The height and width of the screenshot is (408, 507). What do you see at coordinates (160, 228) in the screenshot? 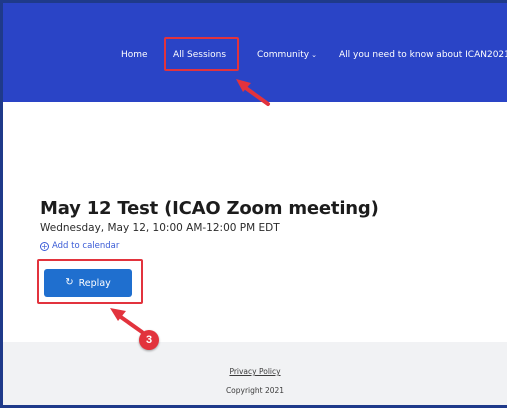
I see `event-datetime: Wednesday, May 12, 10:00 AM-12:00 PM EDT` at bounding box center [160, 228].